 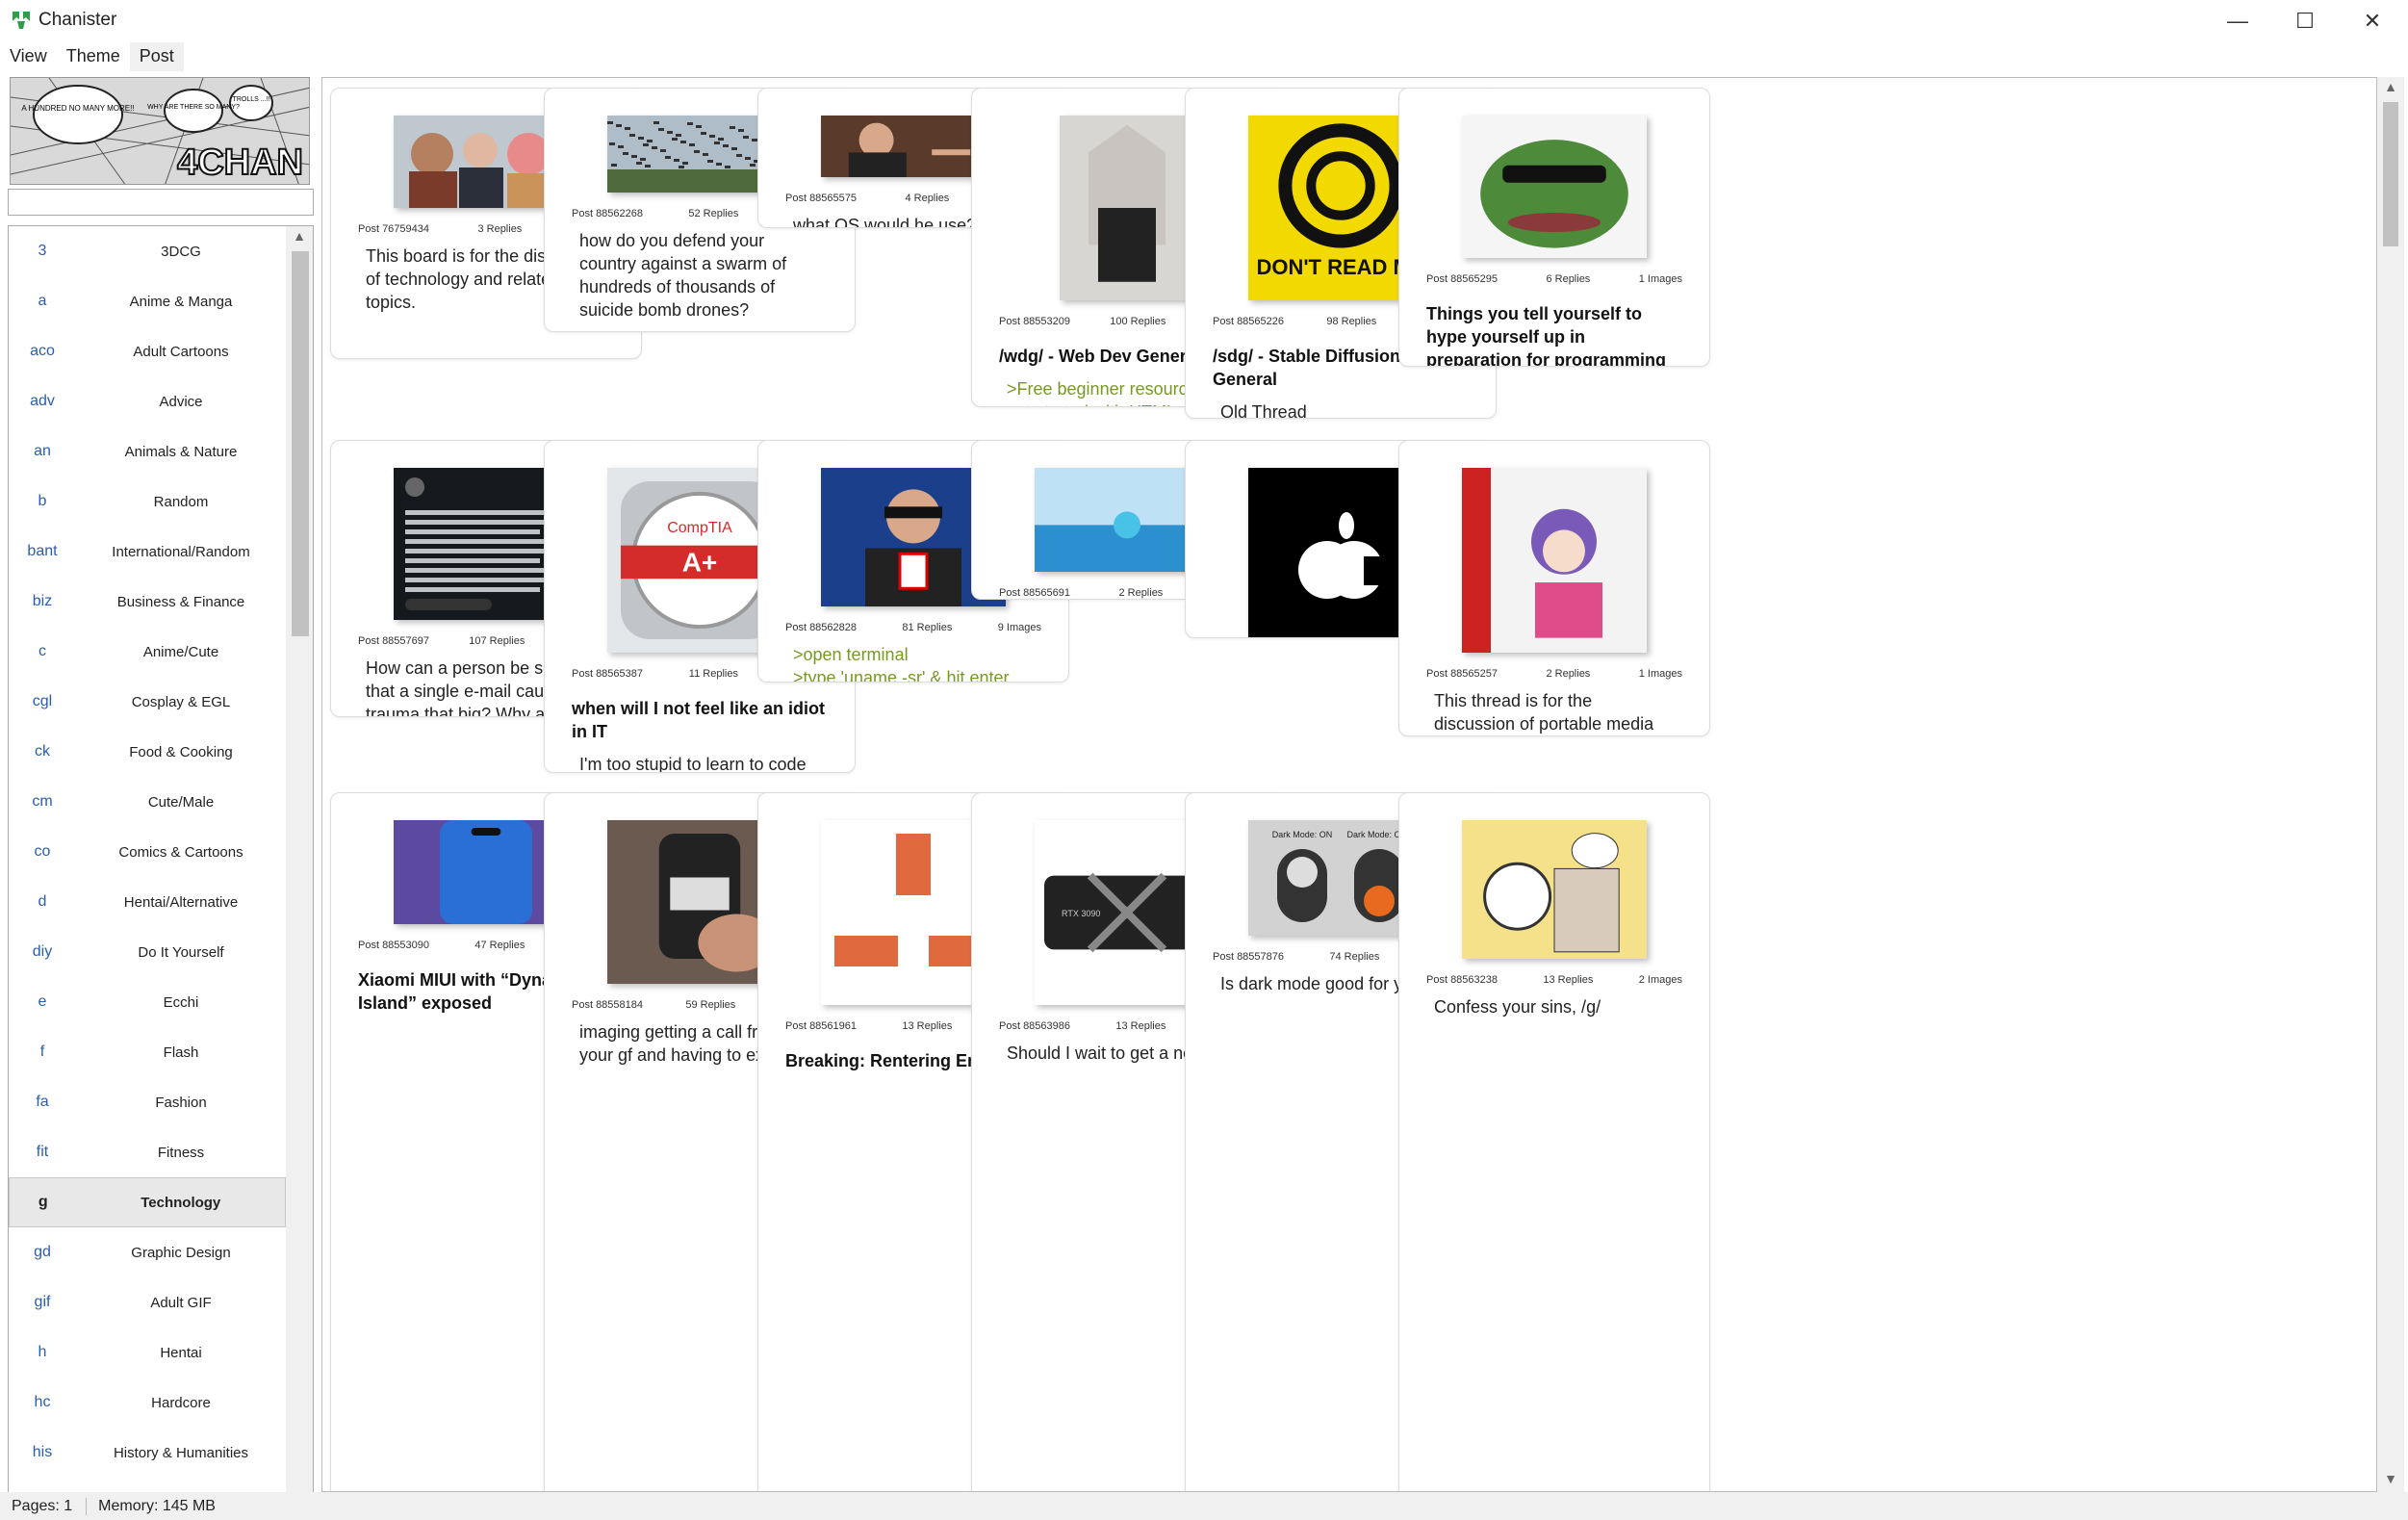 What do you see at coordinates (42, 1352) in the screenshot?
I see `board-code: h` at bounding box center [42, 1352].